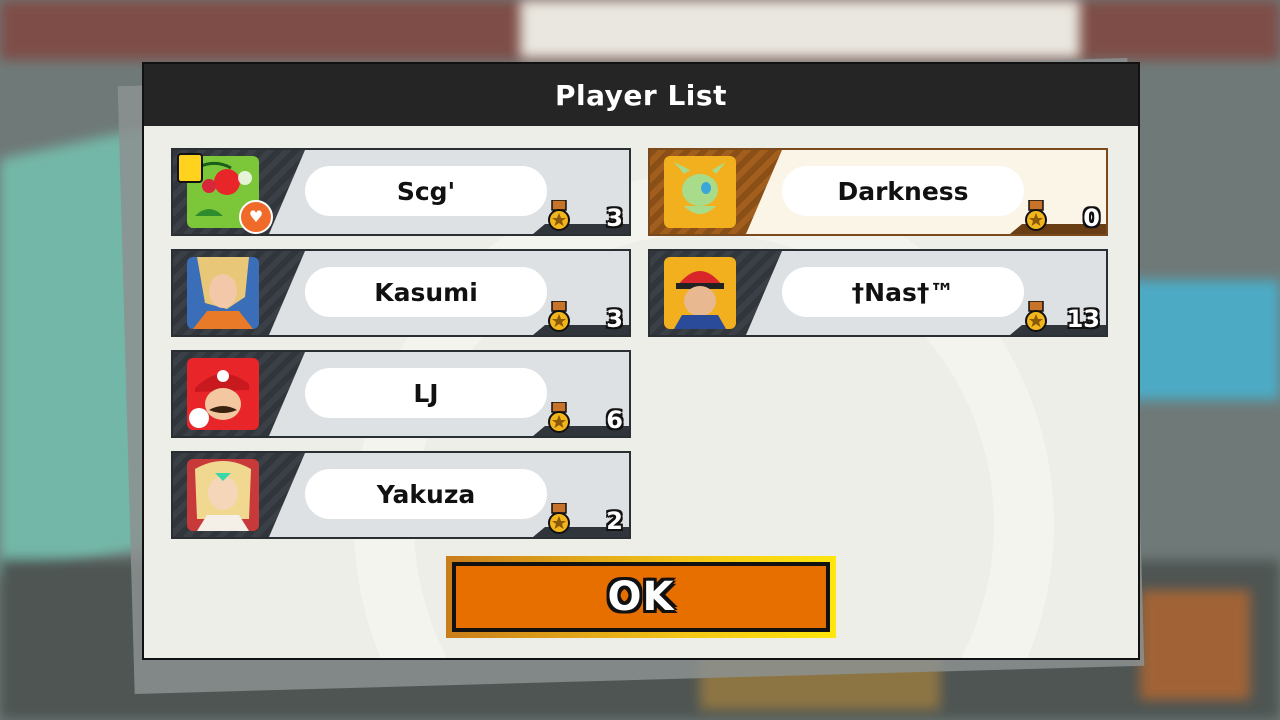 Image resolution: width=1280 pixels, height=720 pixels. Describe the element at coordinates (1091, 218) in the screenshot. I see `win-count: 0` at that location.